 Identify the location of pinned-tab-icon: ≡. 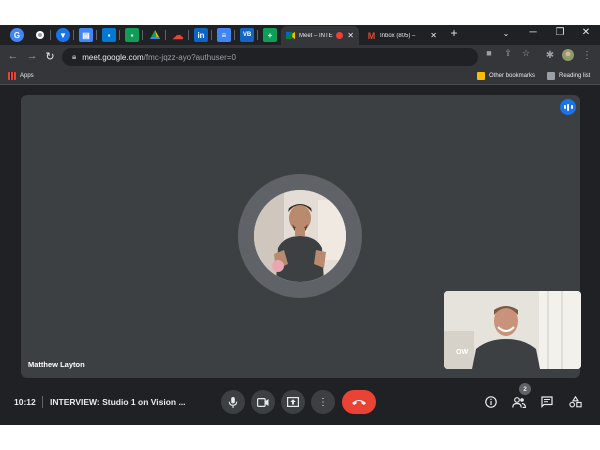
(224, 35).